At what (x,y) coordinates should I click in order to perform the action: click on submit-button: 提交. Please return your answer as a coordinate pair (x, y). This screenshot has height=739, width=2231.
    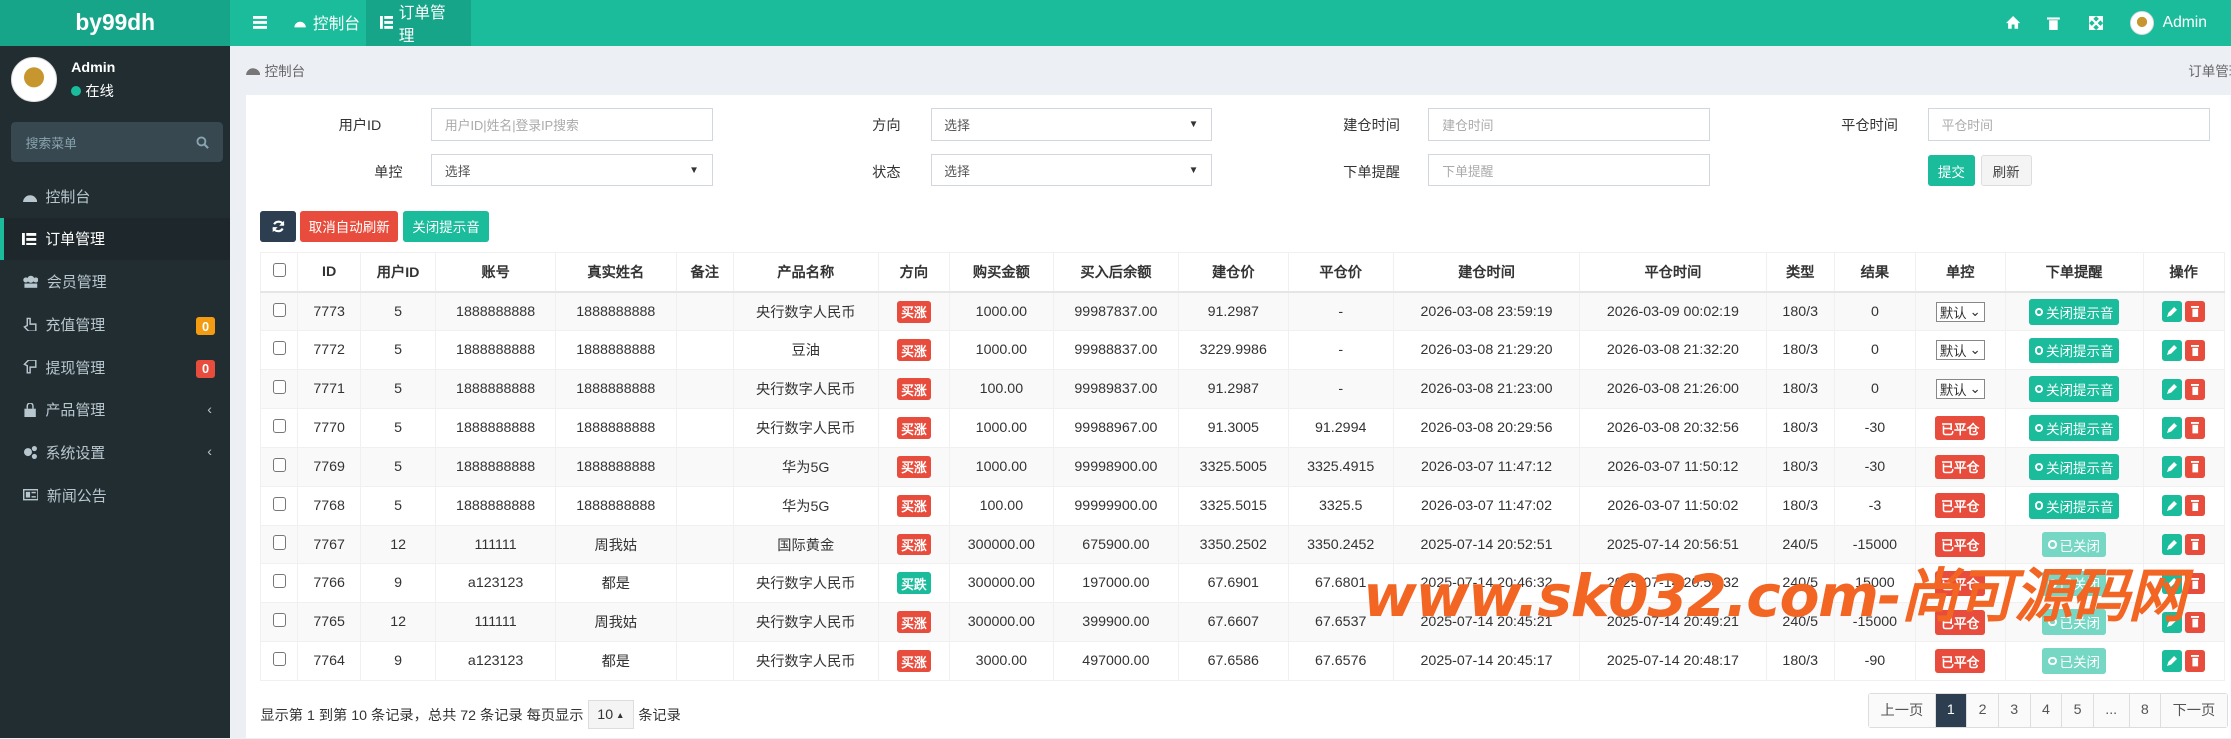
    Looking at the image, I should click on (1951, 171).